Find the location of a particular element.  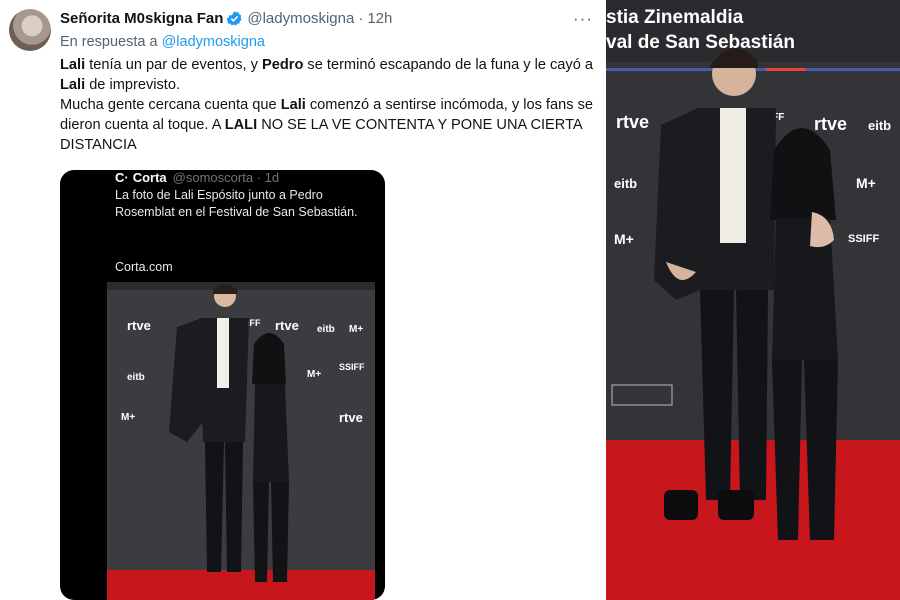

banner-line-2: val de San Sebastián is located at coordinates (700, 42).